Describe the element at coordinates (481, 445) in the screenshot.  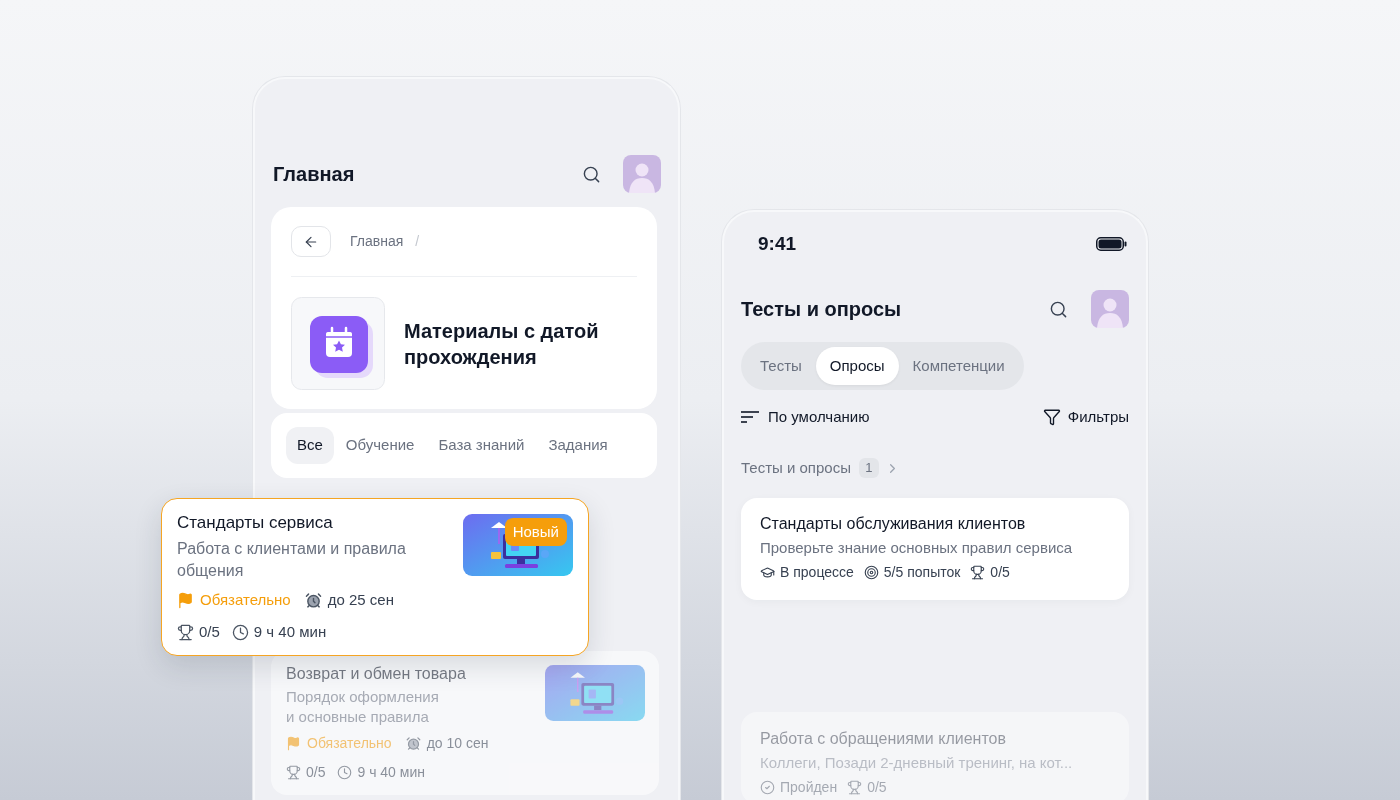
I see `tab: База знаний` at that location.